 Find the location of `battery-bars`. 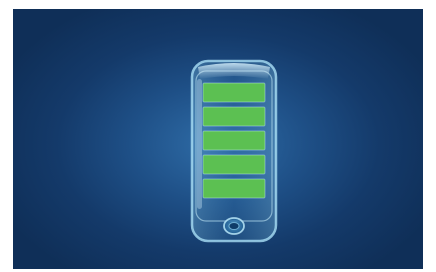

battery-bars is located at coordinates (234, 140).